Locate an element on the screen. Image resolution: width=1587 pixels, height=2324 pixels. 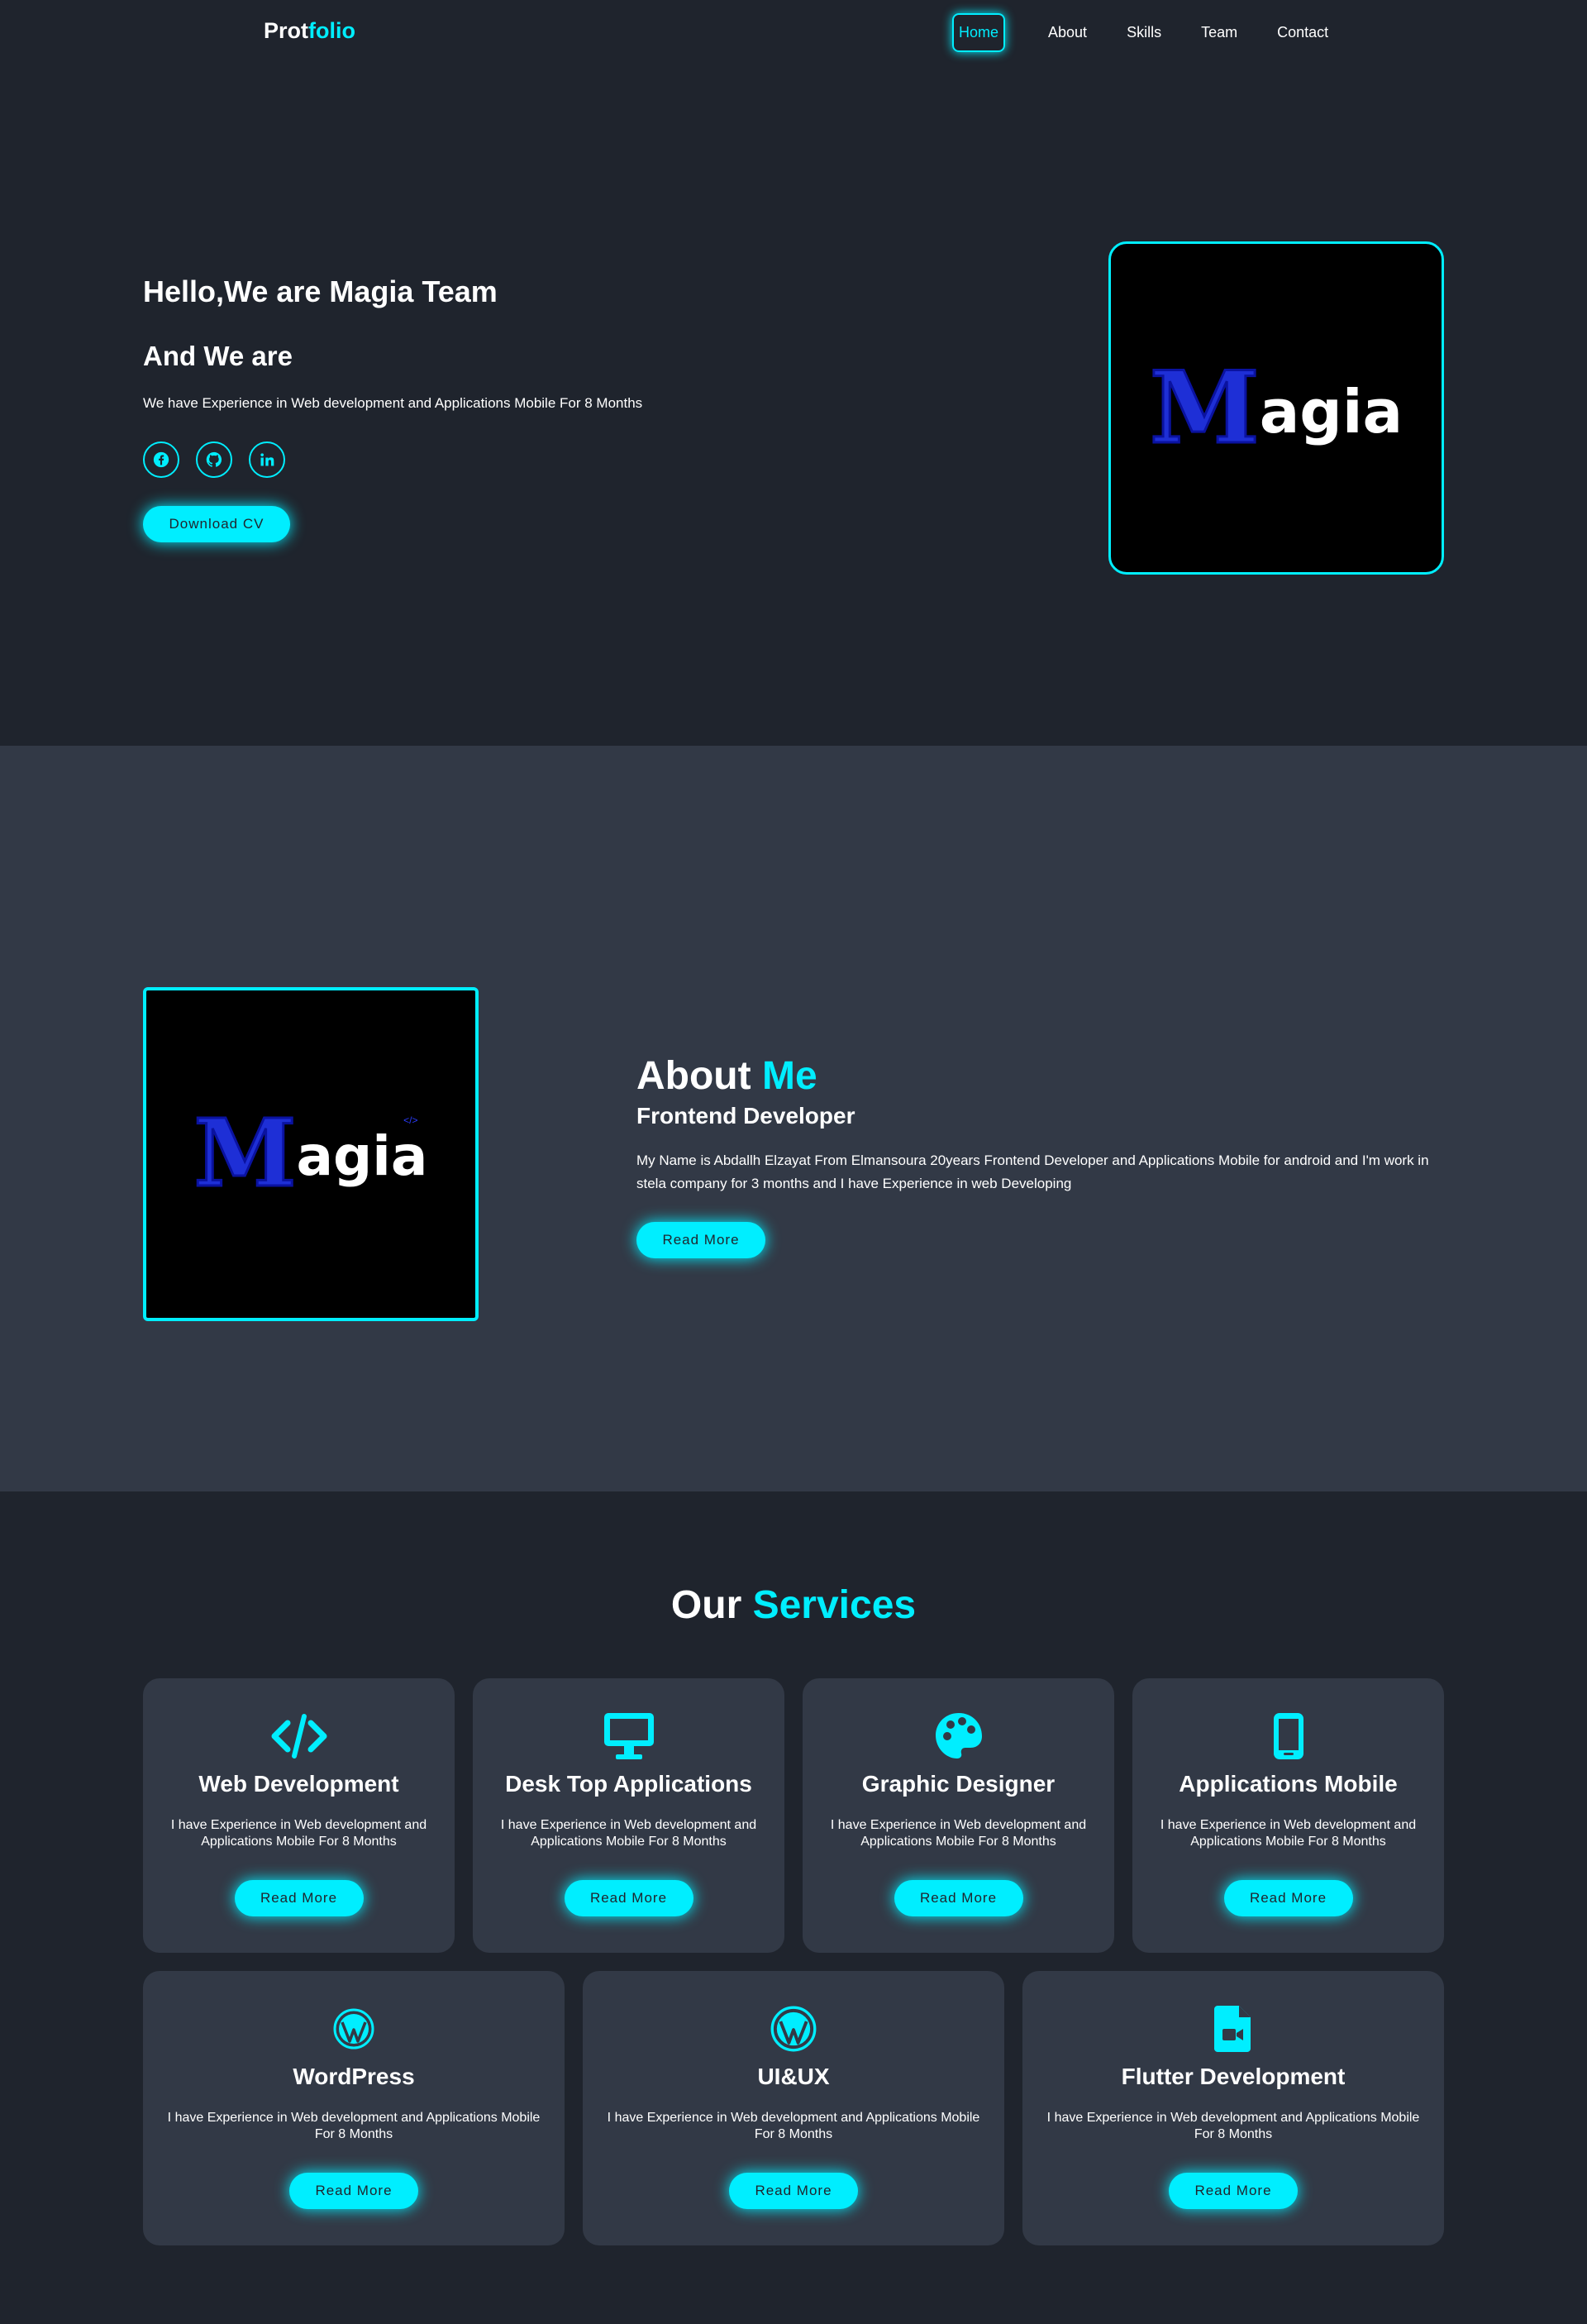
brand-logo: M agia is located at coordinates (1276, 407).